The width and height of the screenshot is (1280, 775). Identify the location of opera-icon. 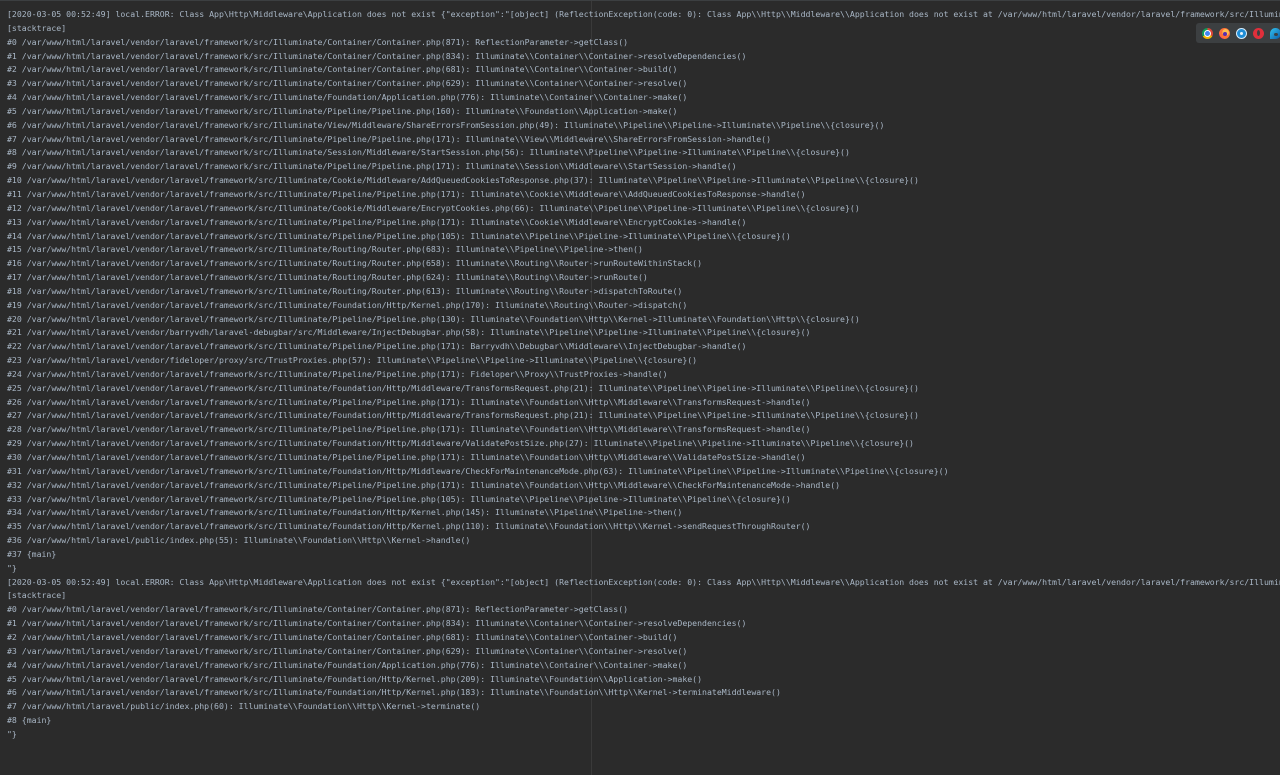
(1258, 33).